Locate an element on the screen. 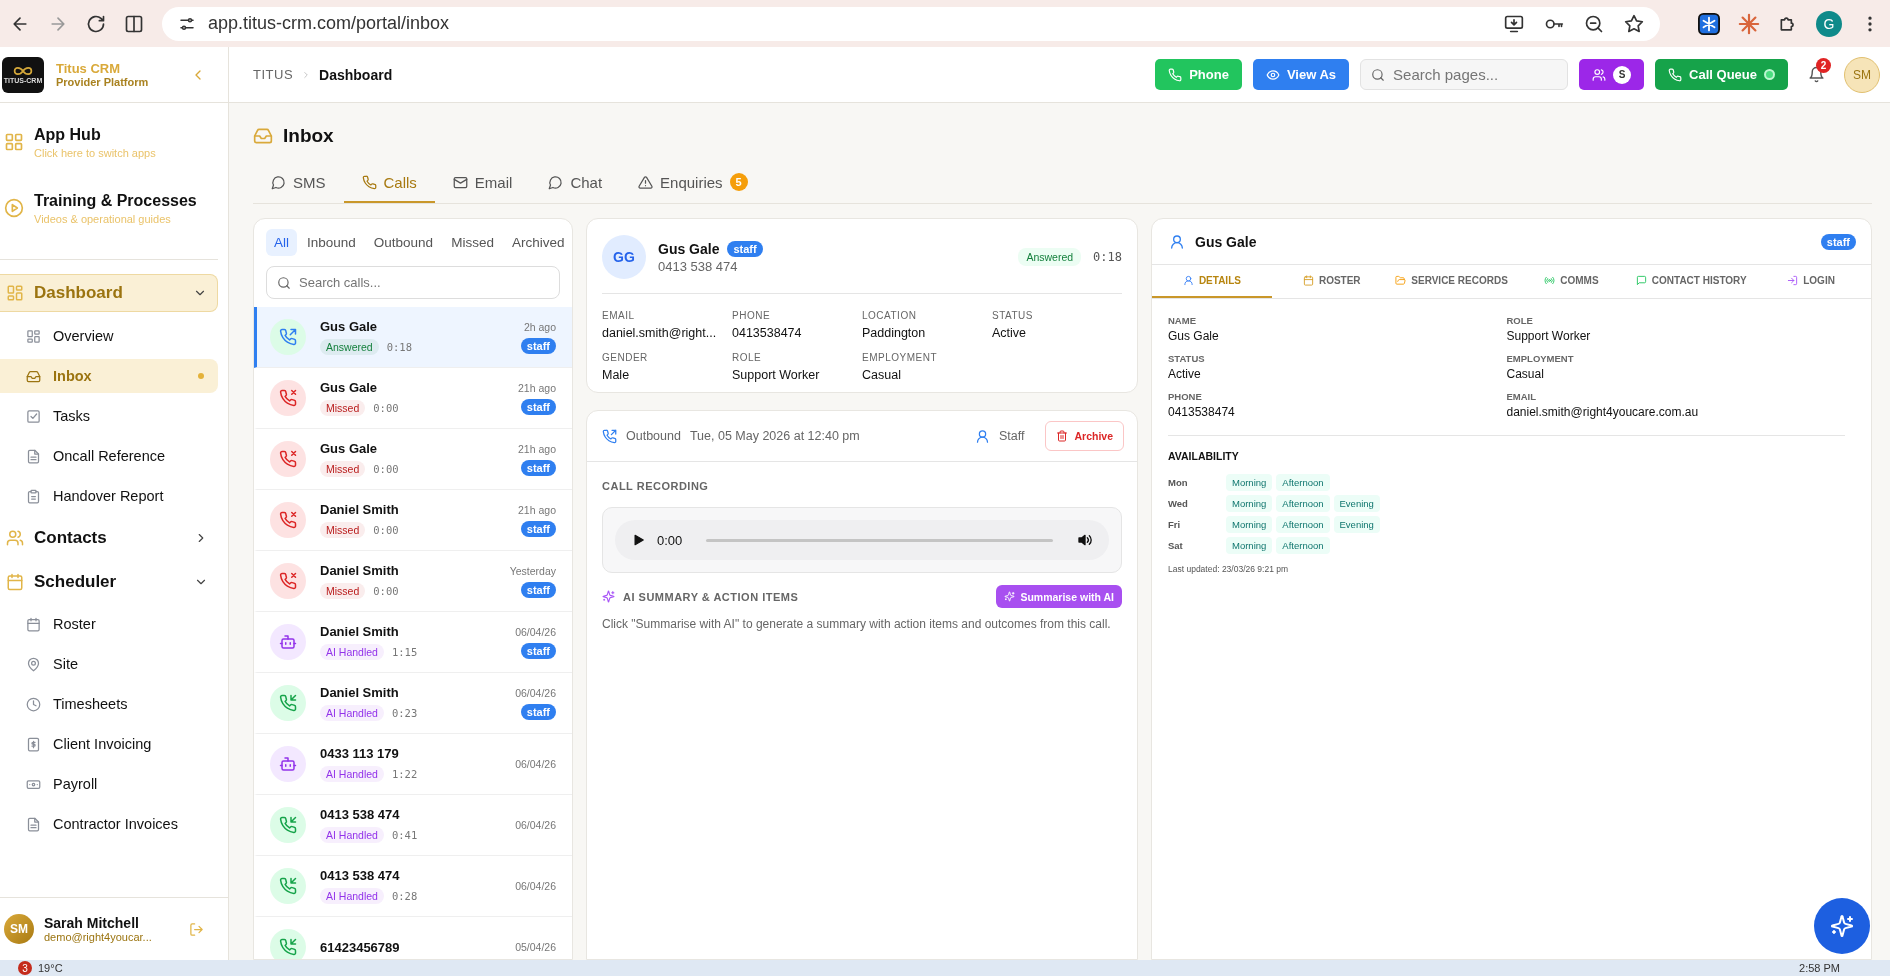 The width and height of the screenshot is (1890, 976). call-row: Gus Gale Answered 0:18 2h ago staff is located at coordinates (413, 337).